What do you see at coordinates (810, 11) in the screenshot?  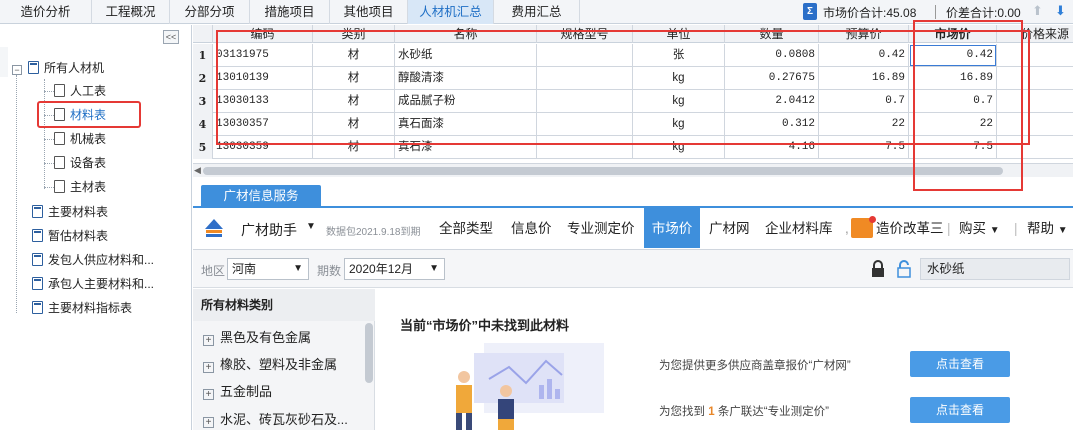 I see `sum-icon: Σ` at bounding box center [810, 11].